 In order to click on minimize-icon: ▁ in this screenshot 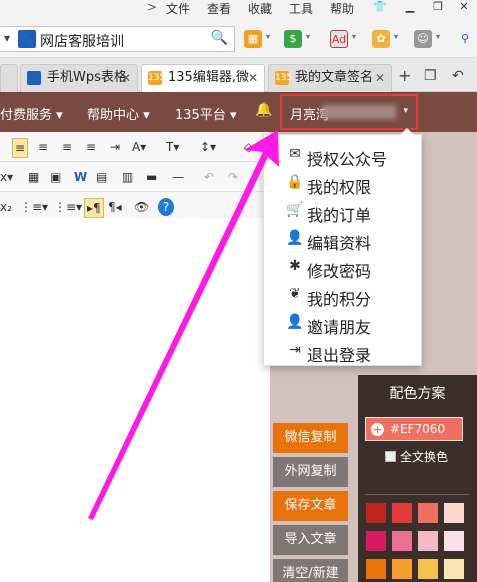, I will do `click(410, 9)`.